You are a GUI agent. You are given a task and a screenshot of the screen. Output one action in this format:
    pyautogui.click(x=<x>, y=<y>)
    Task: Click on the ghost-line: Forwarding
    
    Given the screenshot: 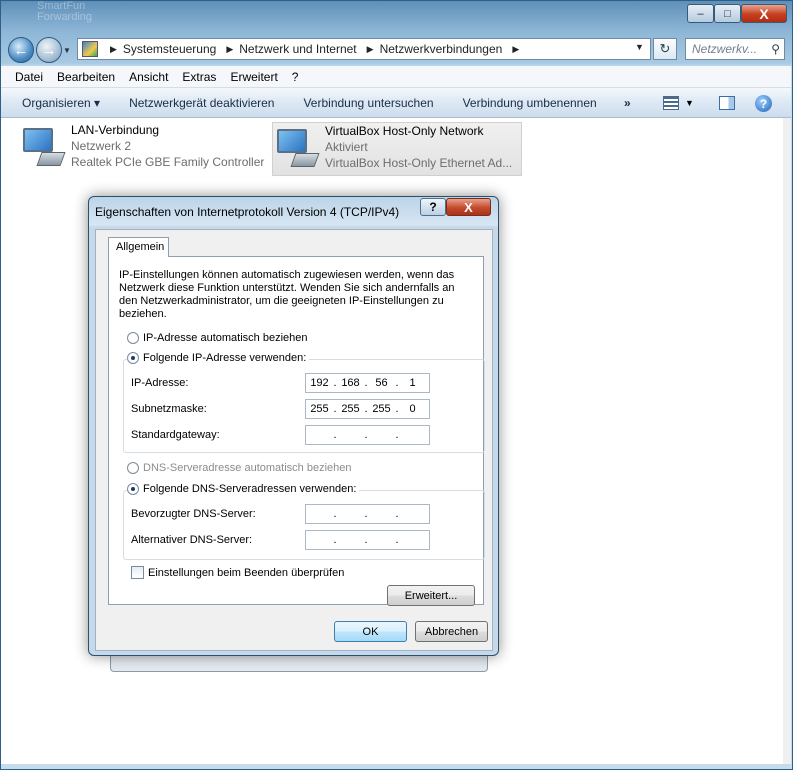 What is the action you would take?
    pyautogui.click(x=65, y=17)
    